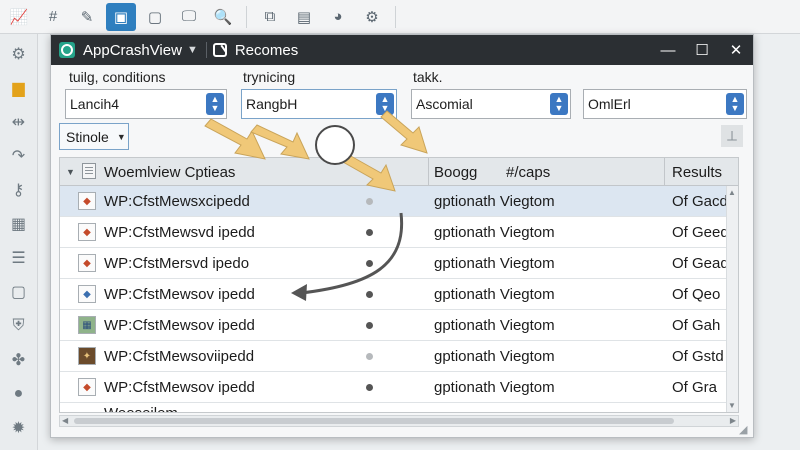 The width and height of the screenshot is (800, 450). Describe the element at coordinates (19, 54) in the screenshot. I see `gear-icon: ⚙` at that location.